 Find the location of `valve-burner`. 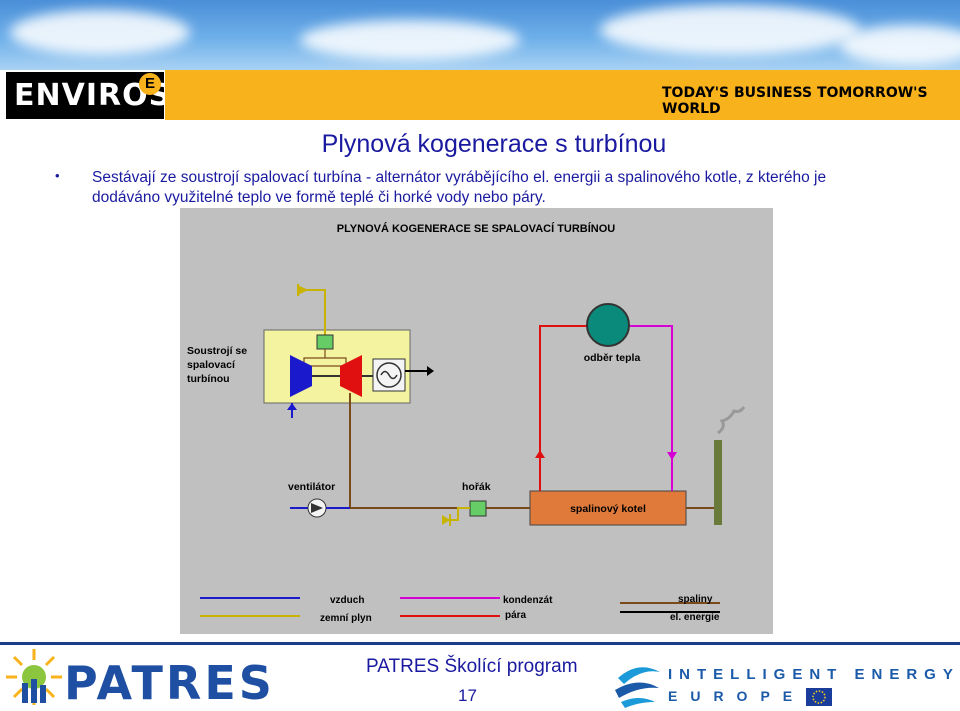

valve-burner is located at coordinates (478, 508).